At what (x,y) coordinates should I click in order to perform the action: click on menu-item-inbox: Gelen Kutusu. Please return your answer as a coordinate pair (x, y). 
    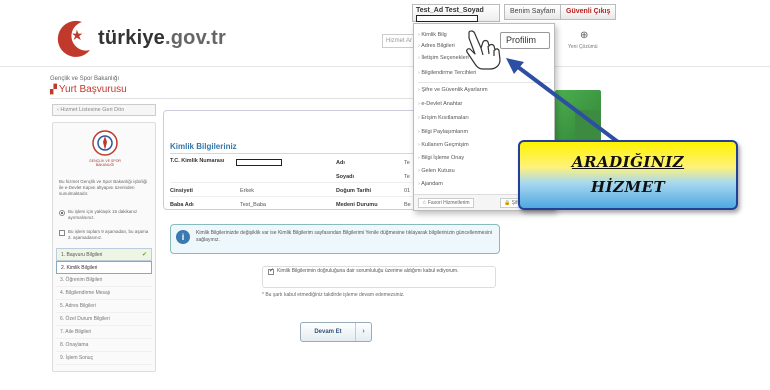
    Looking at the image, I should click on (436, 171).